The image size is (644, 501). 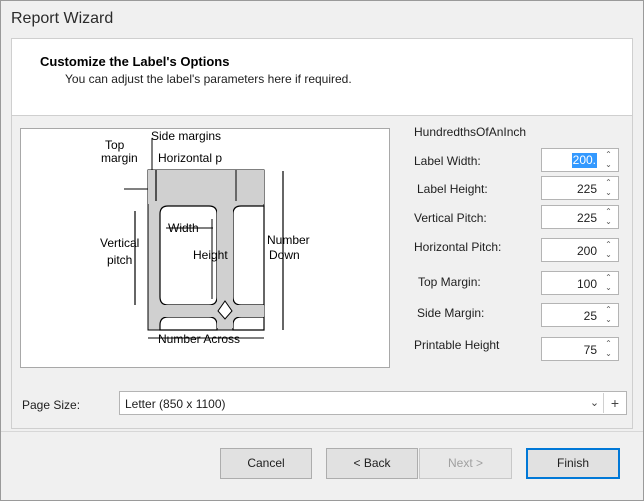 I want to click on vertical-pitch-spin-buttons: ⌃ ⌄, so click(x=608, y=217).